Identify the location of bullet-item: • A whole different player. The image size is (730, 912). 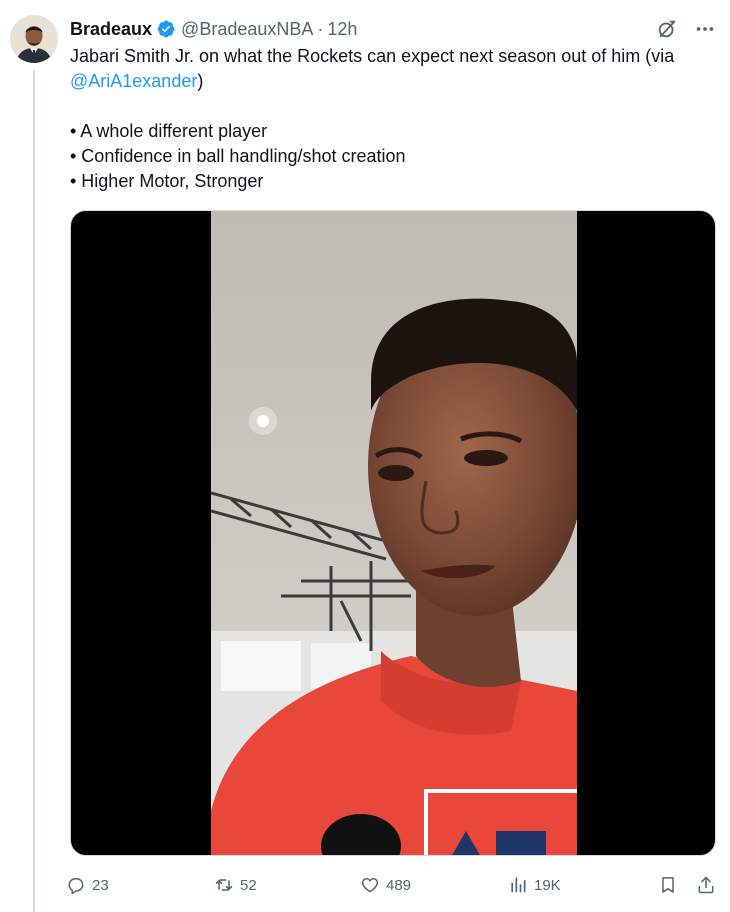
(169, 131).